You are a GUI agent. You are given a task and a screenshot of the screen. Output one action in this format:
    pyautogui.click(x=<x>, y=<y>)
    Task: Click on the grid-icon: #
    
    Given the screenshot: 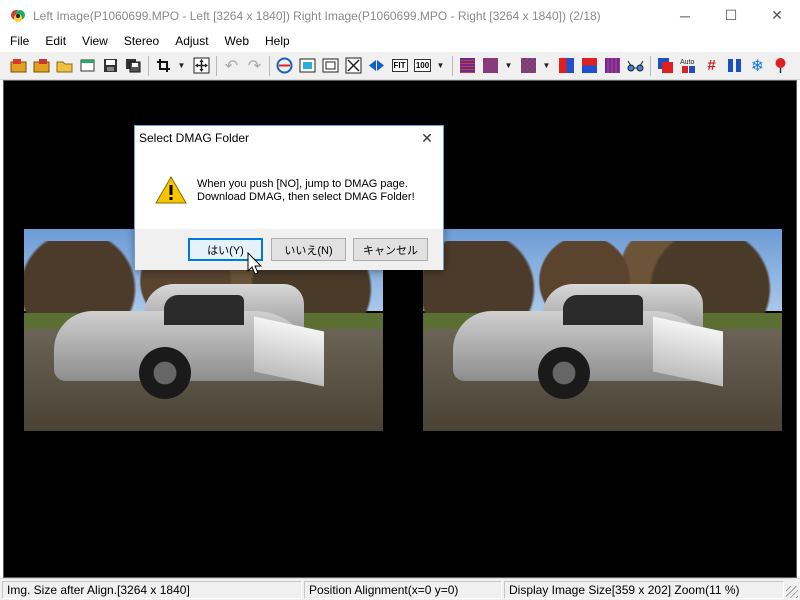 What is the action you would take?
    pyautogui.click(x=711, y=65)
    